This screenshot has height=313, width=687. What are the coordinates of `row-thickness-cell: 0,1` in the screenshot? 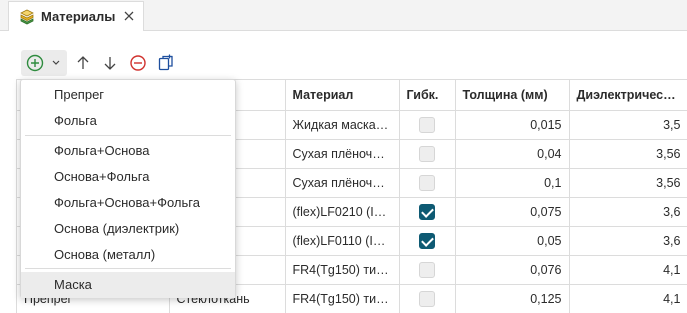 It's located at (512, 183).